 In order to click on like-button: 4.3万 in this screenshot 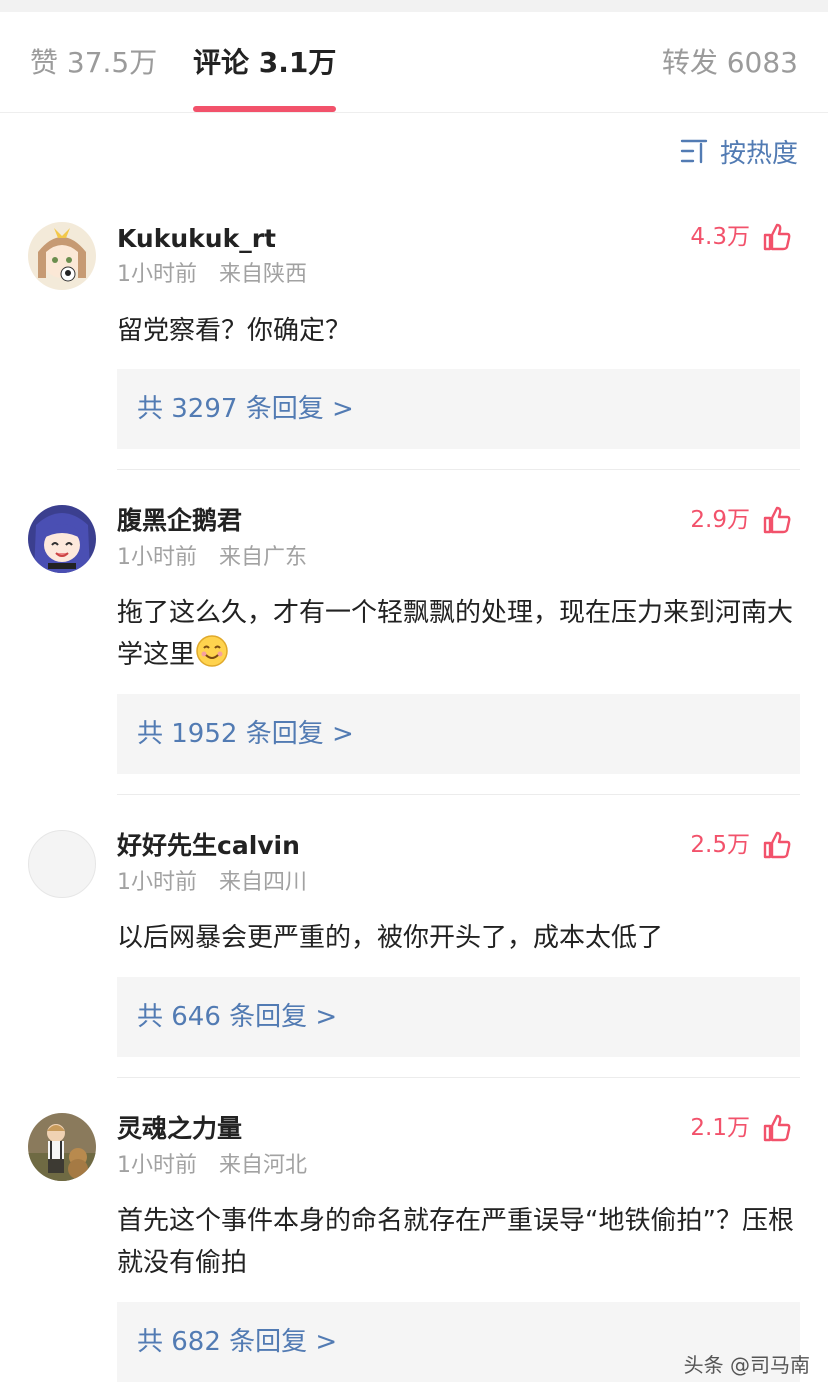, I will do `click(741, 237)`.